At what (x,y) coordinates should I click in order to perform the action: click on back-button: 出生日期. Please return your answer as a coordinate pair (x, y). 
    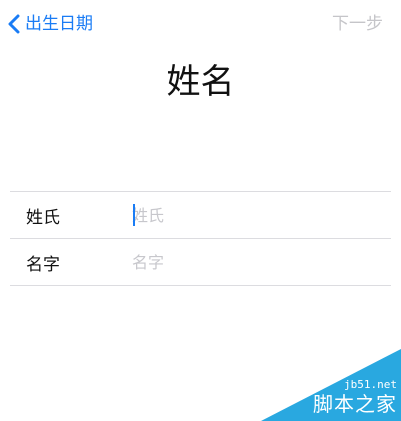
    Looking at the image, I should click on (50, 24).